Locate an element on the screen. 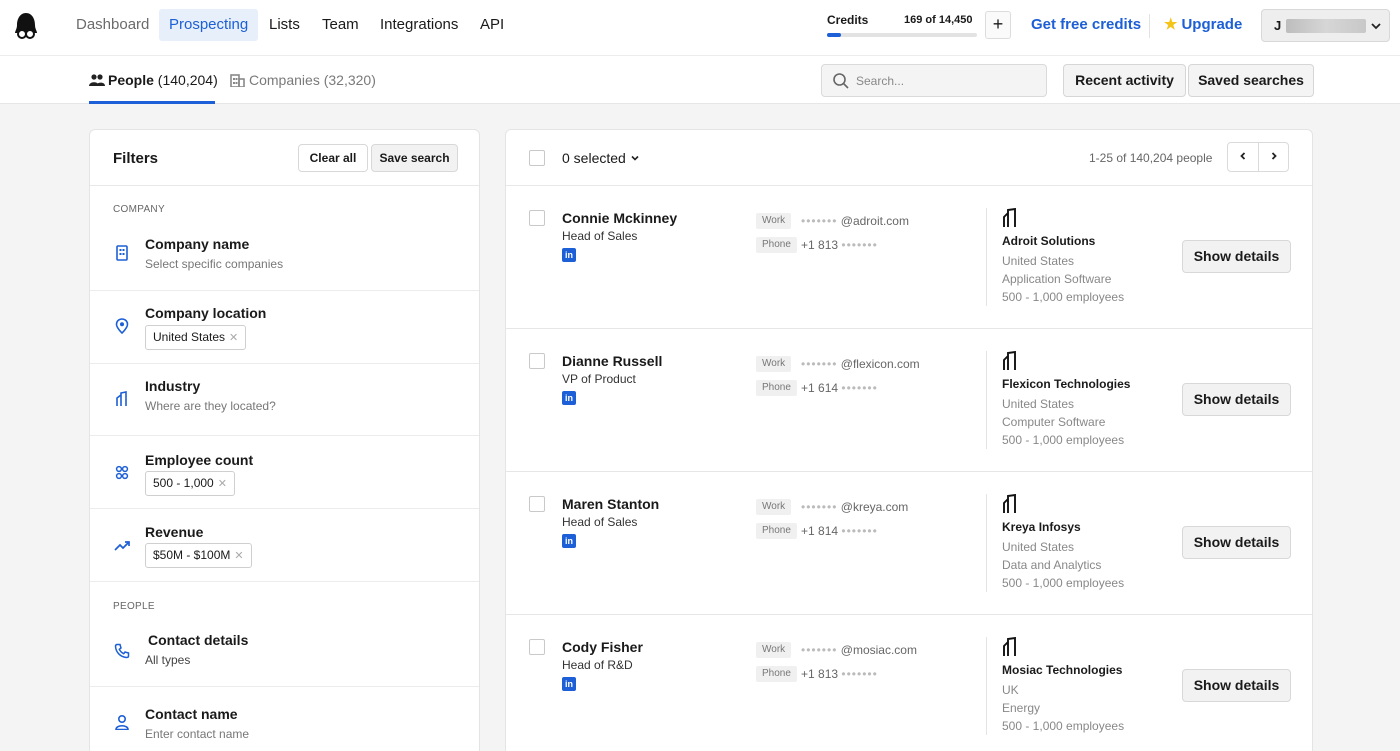 This screenshot has width=1400, height=751. user-initial: J is located at coordinates (1278, 25).